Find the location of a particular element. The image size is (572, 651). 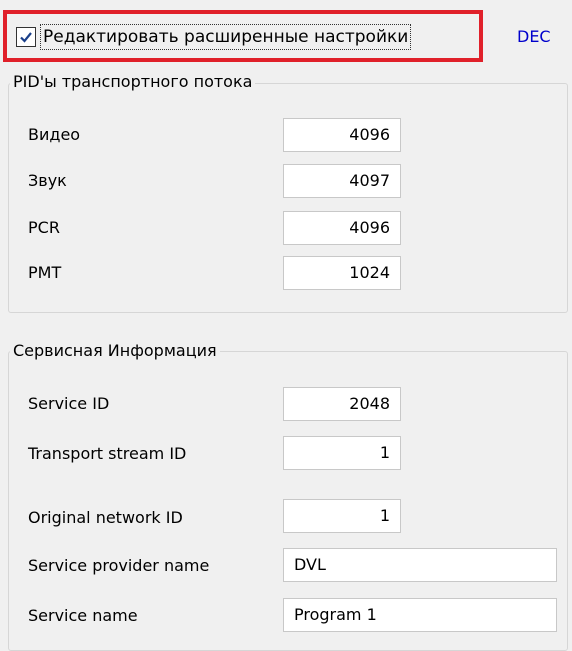

service-id-label: Service ID is located at coordinates (69, 403).